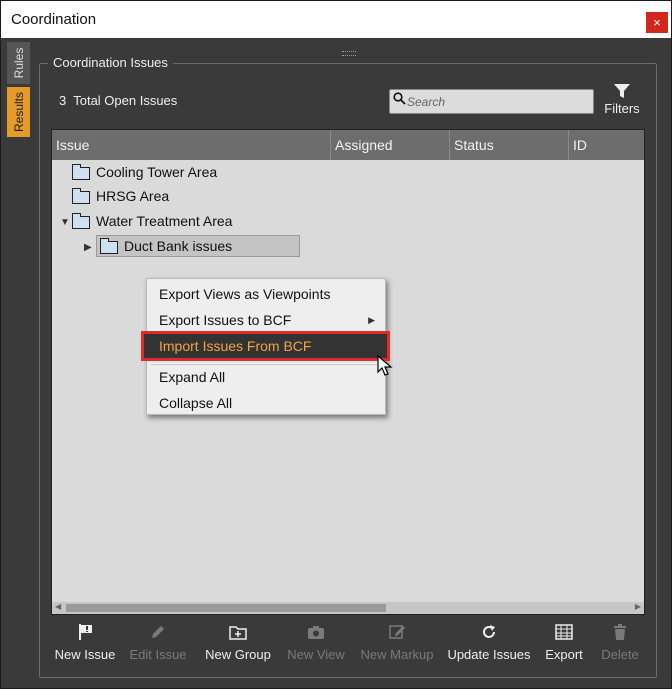  I want to click on new-markup-label: New Markup, so click(397, 654).